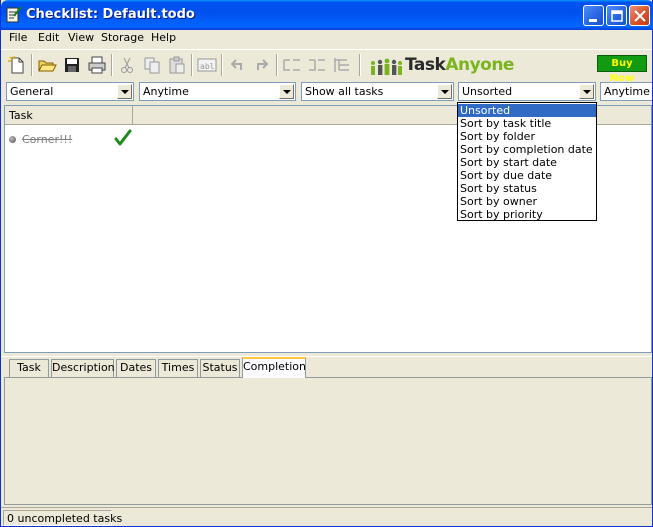 The image size is (653, 527). Describe the element at coordinates (69, 115) in the screenshot. I see `column-header-task: Task` at that location.